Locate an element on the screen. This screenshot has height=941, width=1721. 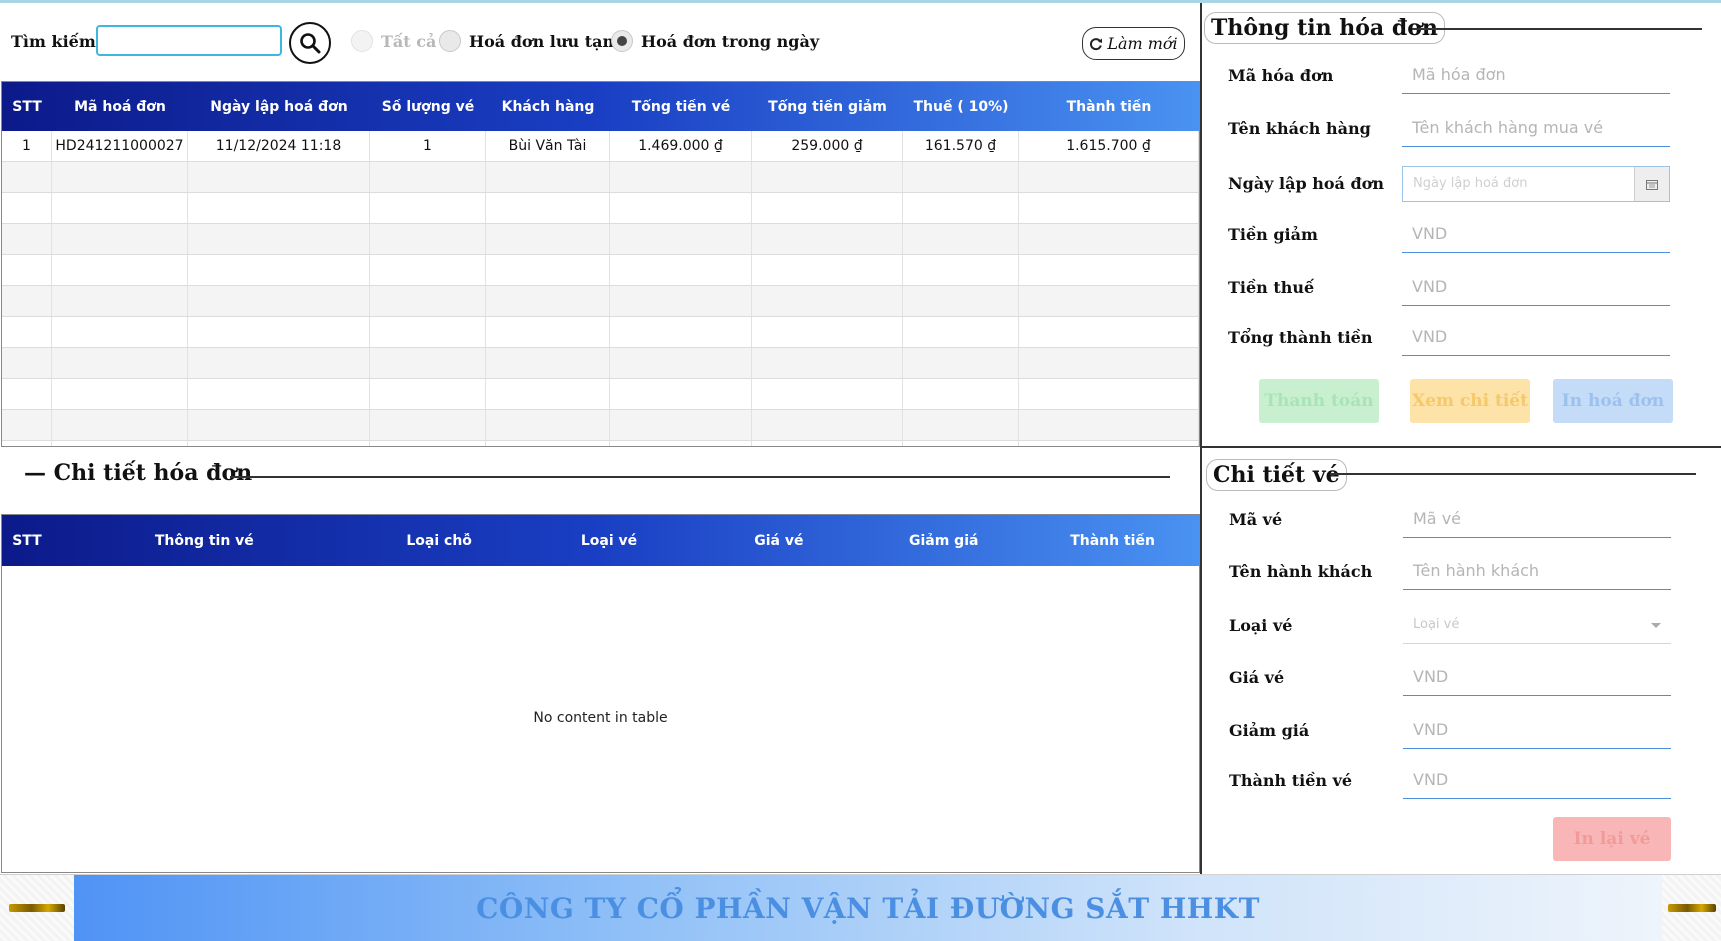
column-header: Giá vé is located at coordinates (778, 541).